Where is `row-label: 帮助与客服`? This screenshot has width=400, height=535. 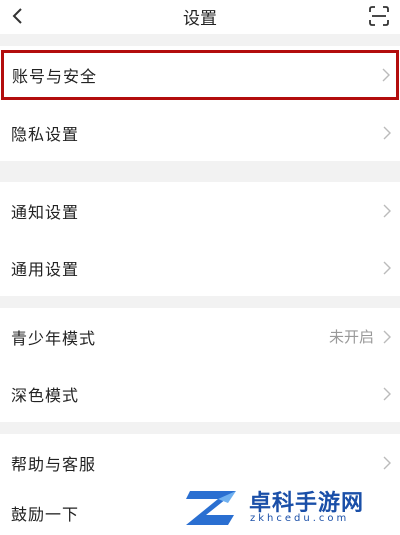 row-label: 帮助与客服 is located at coordinates (54, 464).